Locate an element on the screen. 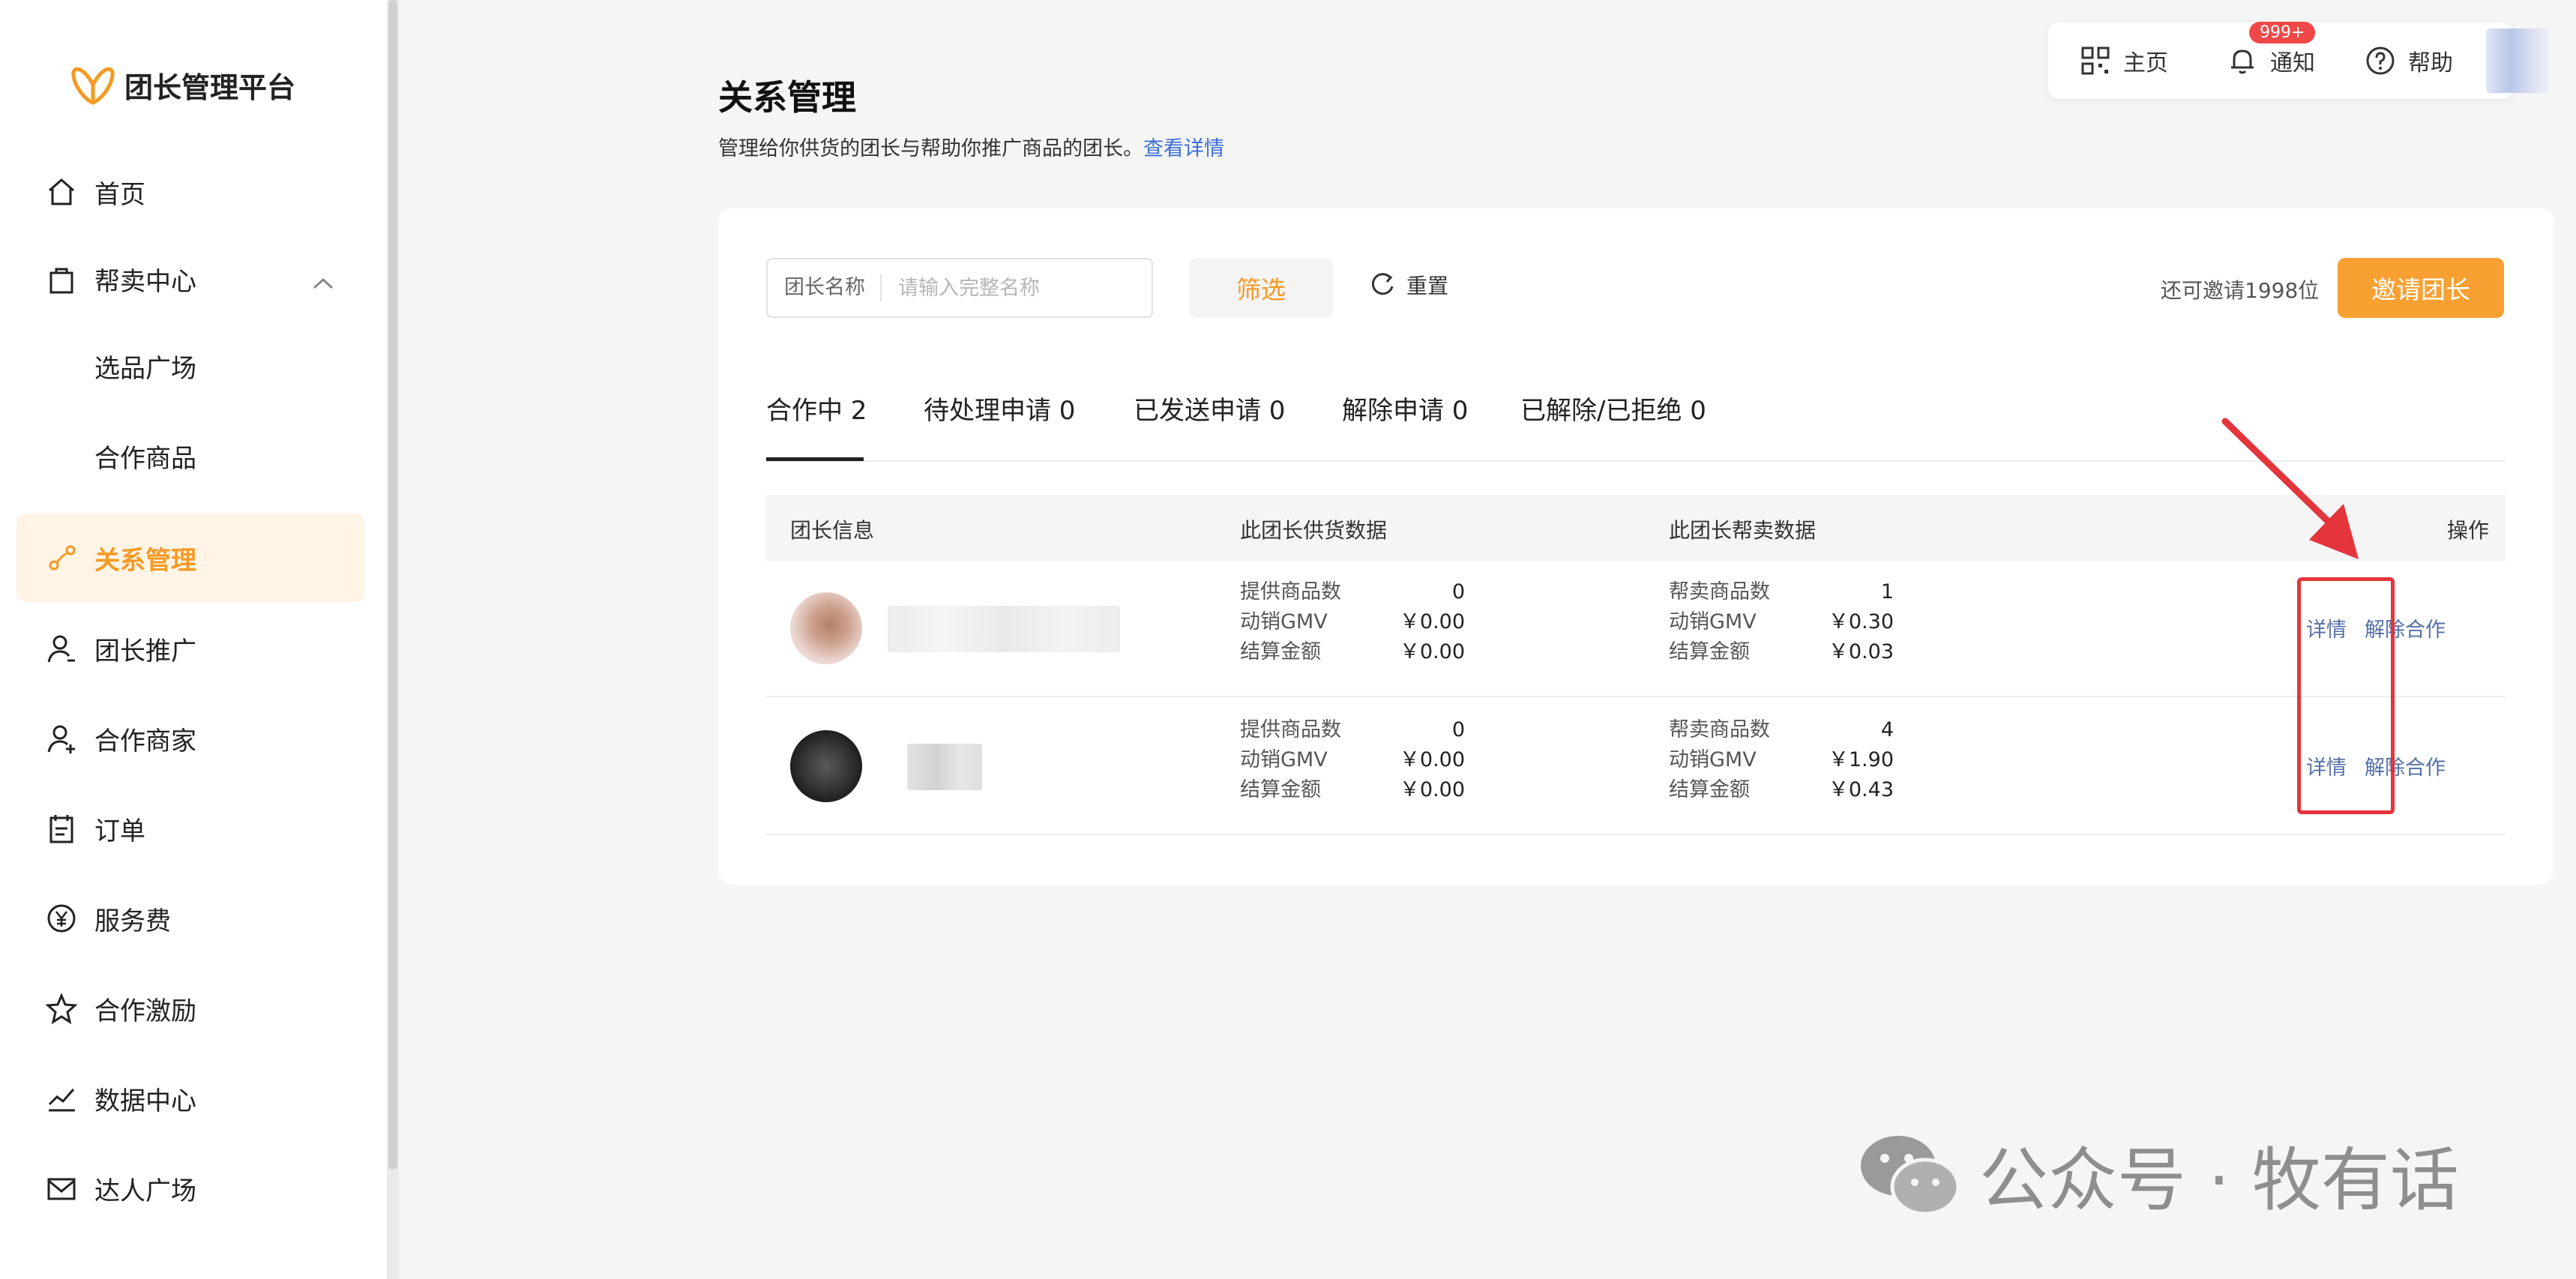 The width and height of the screenshot is (2576, 1279). top-toolbar: 主页 通知 999+ 帮助 is located at coordinates (2280, 60).